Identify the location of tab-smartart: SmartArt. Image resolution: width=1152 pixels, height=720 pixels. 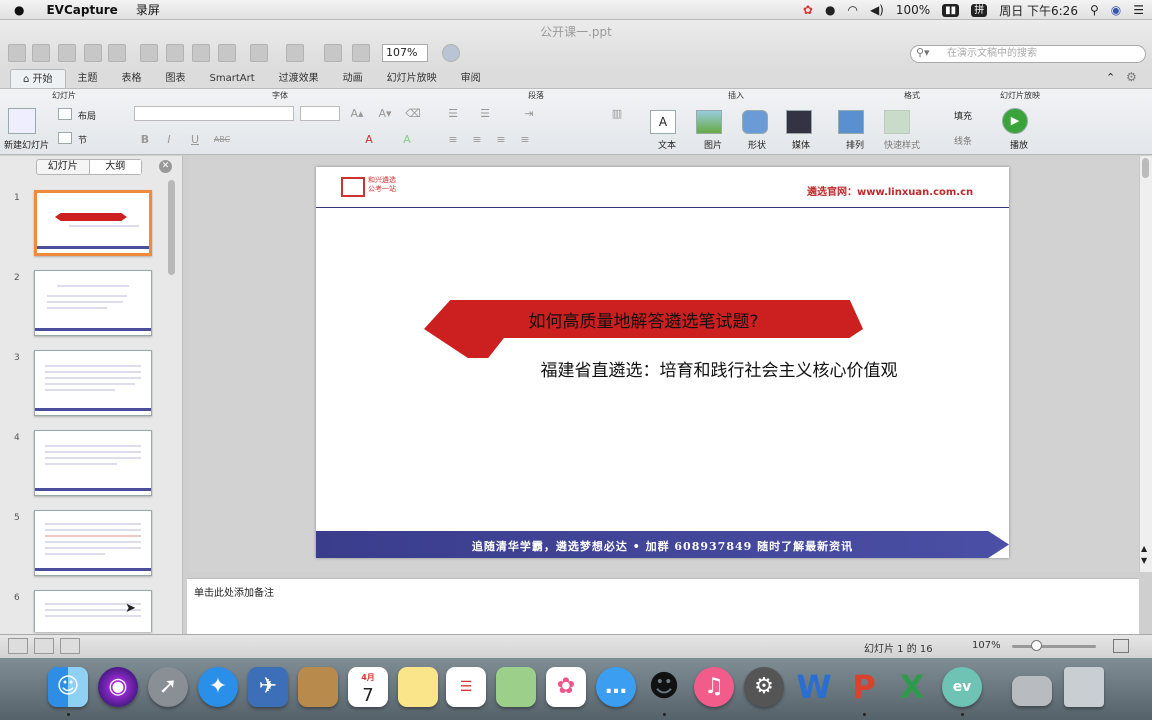
(232, 78).